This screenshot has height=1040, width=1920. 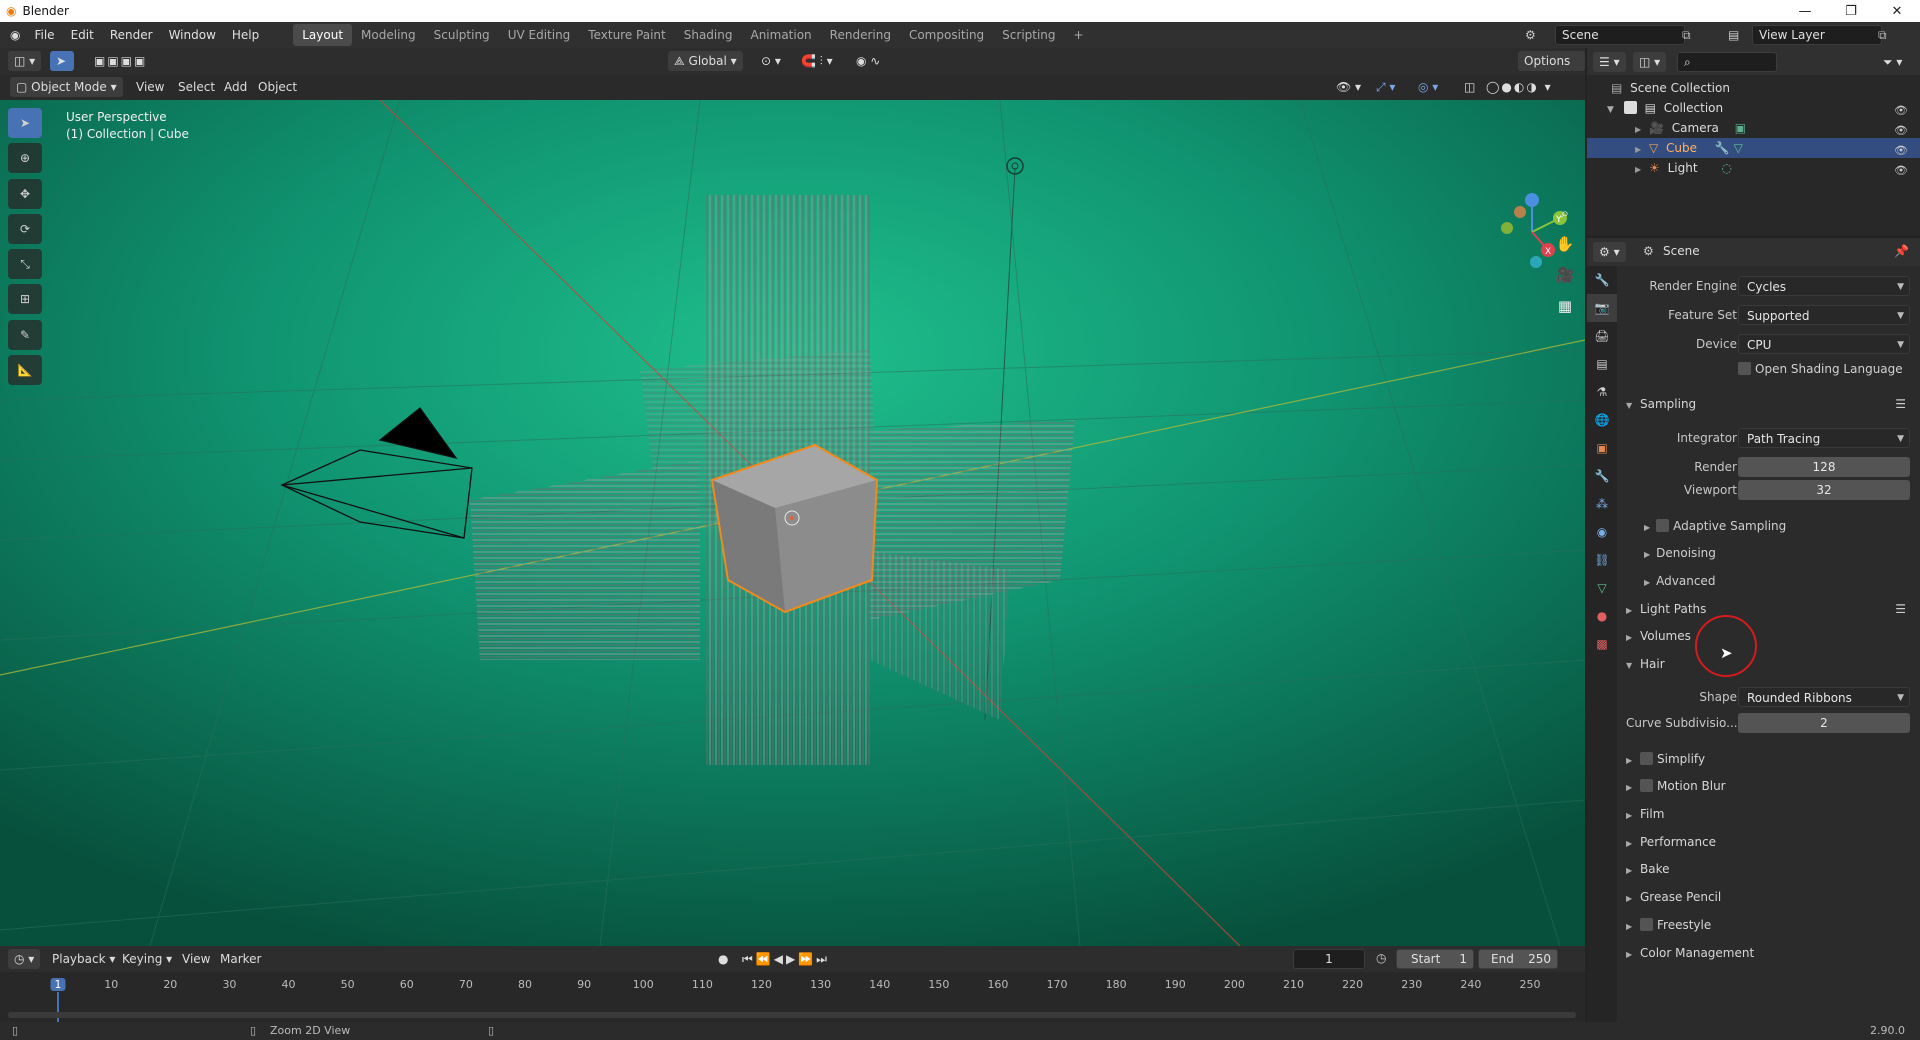 I want to click on menu-view: View, so click(x=150, y=87).